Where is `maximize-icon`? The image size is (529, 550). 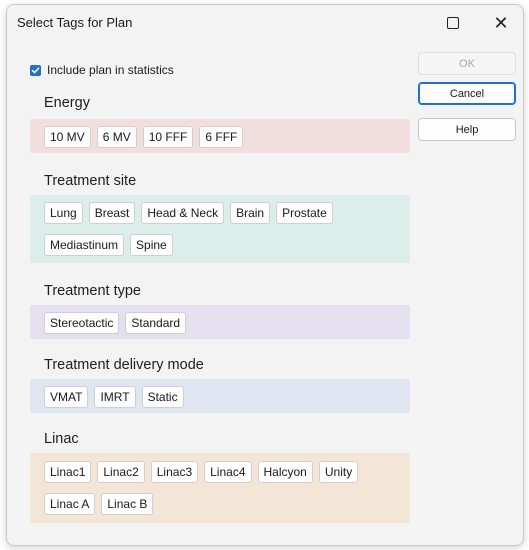
maximize-icon is located at coordinates (453, 23).